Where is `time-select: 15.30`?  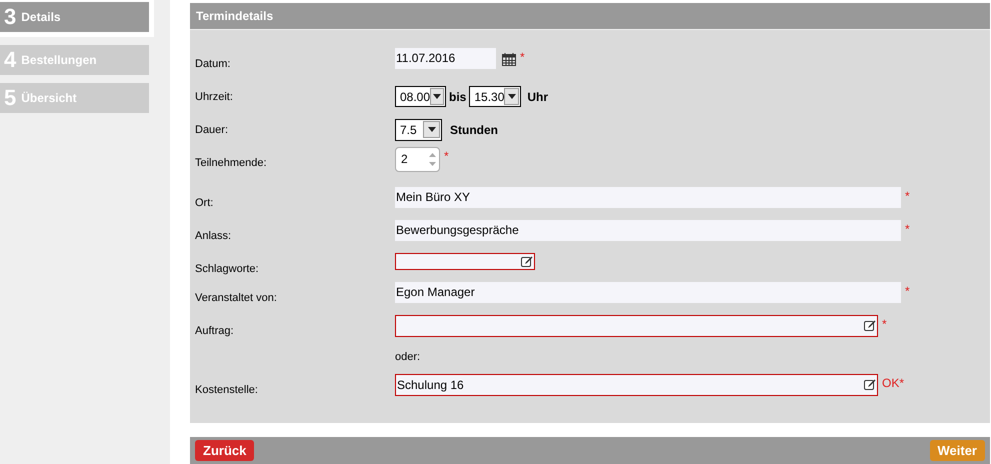
time-select: 15.30 is located at coordinates (495, 97).